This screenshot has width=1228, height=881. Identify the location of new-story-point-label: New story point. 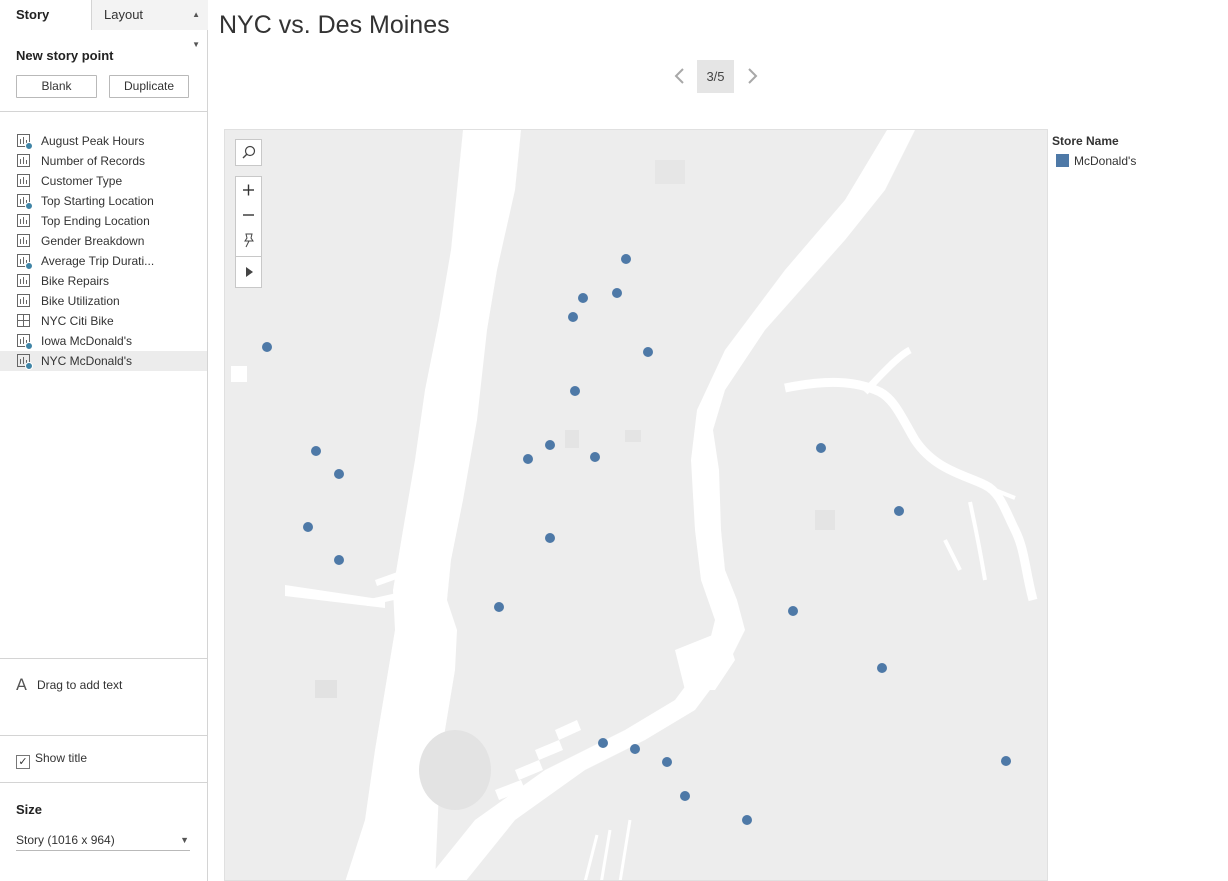
(65, 55).